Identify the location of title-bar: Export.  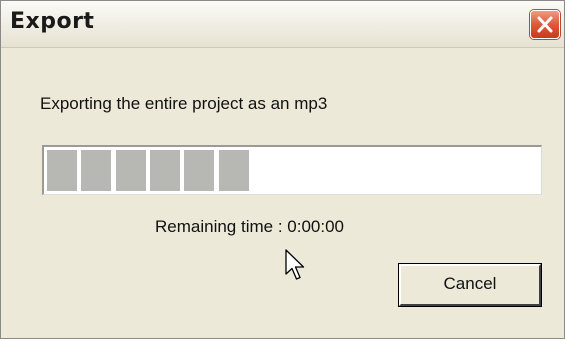
(282, 24).